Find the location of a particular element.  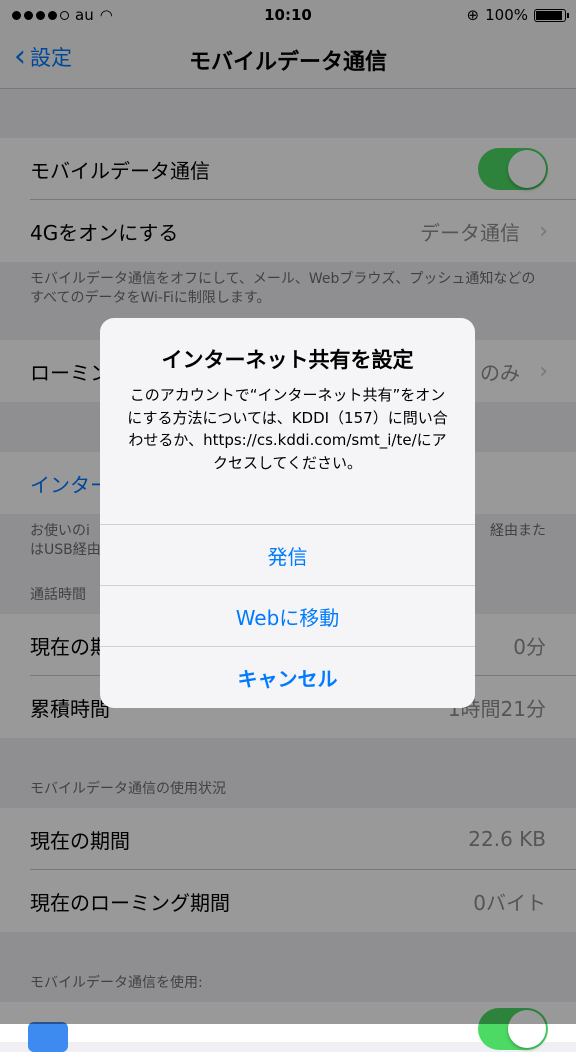

app-icon is located at coordinates (48, 1037).